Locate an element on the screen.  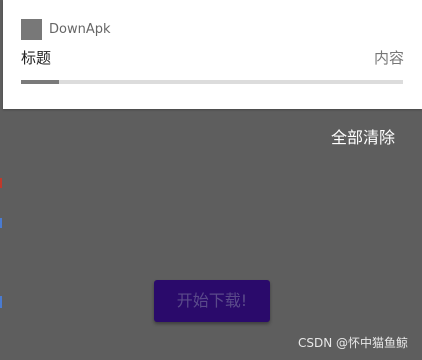
notification-app-name: DownApk is located at coordinates (80, 29).